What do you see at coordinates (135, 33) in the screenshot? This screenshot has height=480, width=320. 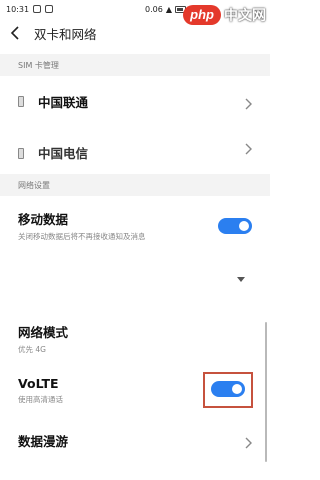 I see `page-header: 双卡和网络` at bounding box center [135, 33].